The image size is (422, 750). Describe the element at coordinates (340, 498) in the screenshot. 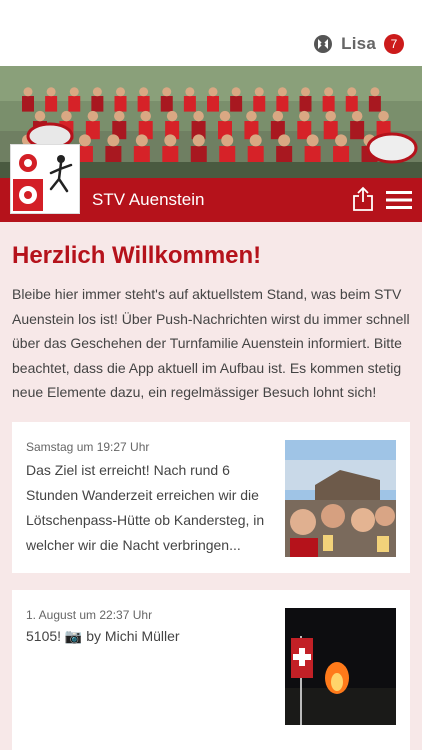

I see `group-selfie-photo` at that location.